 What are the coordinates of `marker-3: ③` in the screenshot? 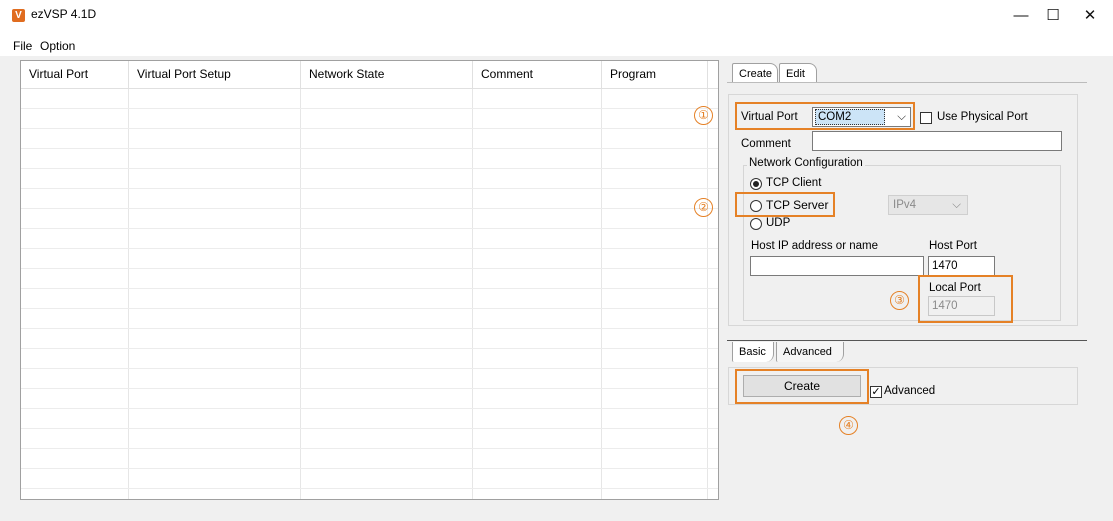 It's located at (899, 300).